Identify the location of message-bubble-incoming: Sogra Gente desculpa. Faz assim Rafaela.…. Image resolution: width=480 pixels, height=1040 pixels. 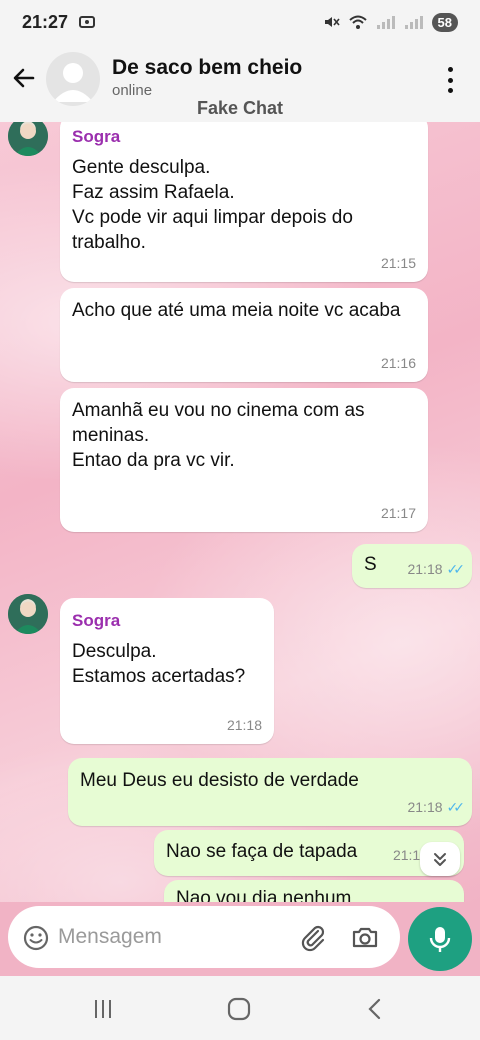
(244, 202).